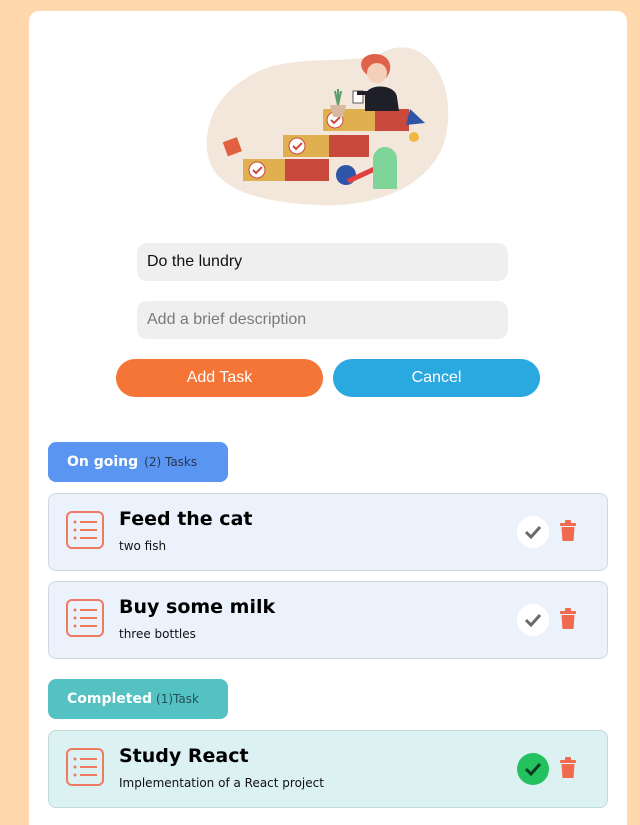  Describe the element at coordinates (328, 620) in the screenshot. I see `task-item-buy-some-milk: Buy some milk three bottles` at that location.